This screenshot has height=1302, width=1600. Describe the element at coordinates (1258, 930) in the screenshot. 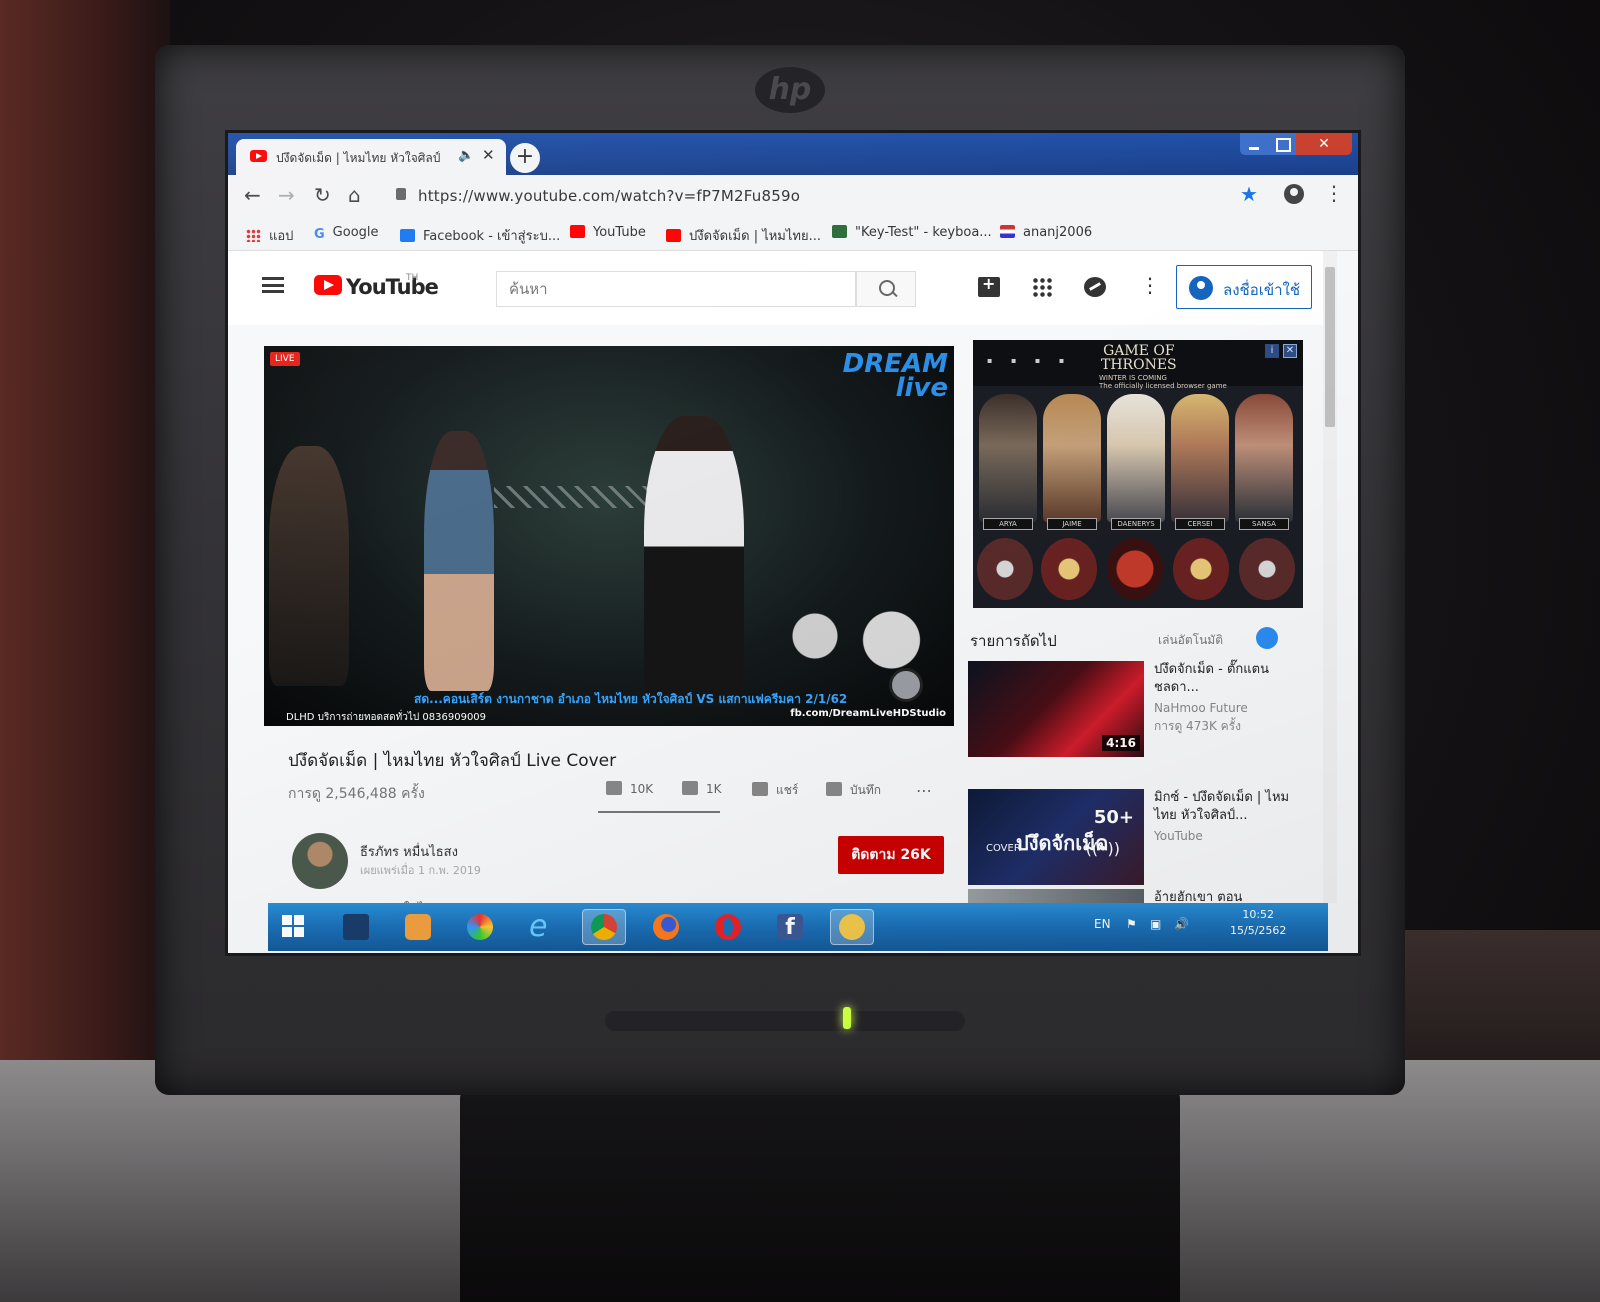

I see `clock-date: 15/5/2562` at that location.